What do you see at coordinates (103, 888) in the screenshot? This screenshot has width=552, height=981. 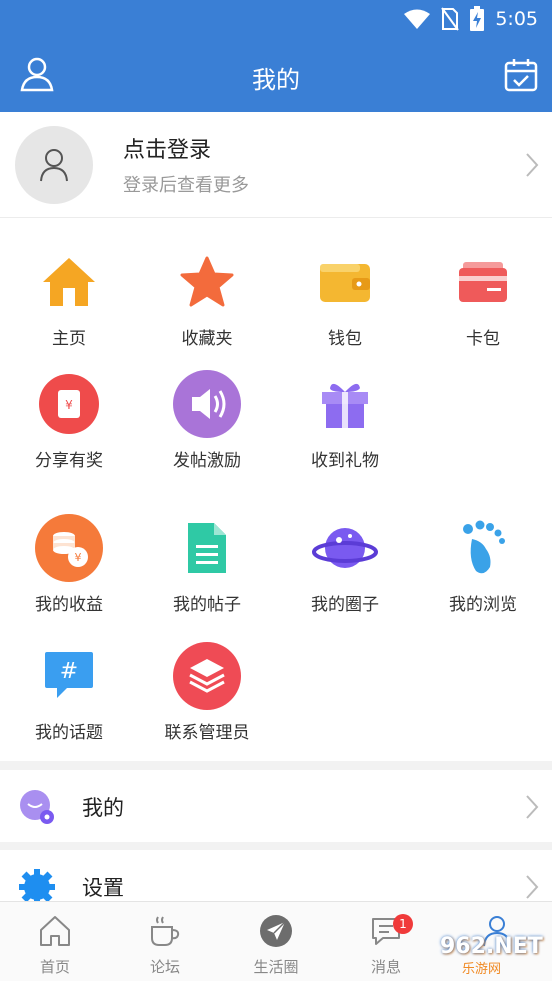 I see `menu-row-label: 设置` at bounding box center [103, 888].